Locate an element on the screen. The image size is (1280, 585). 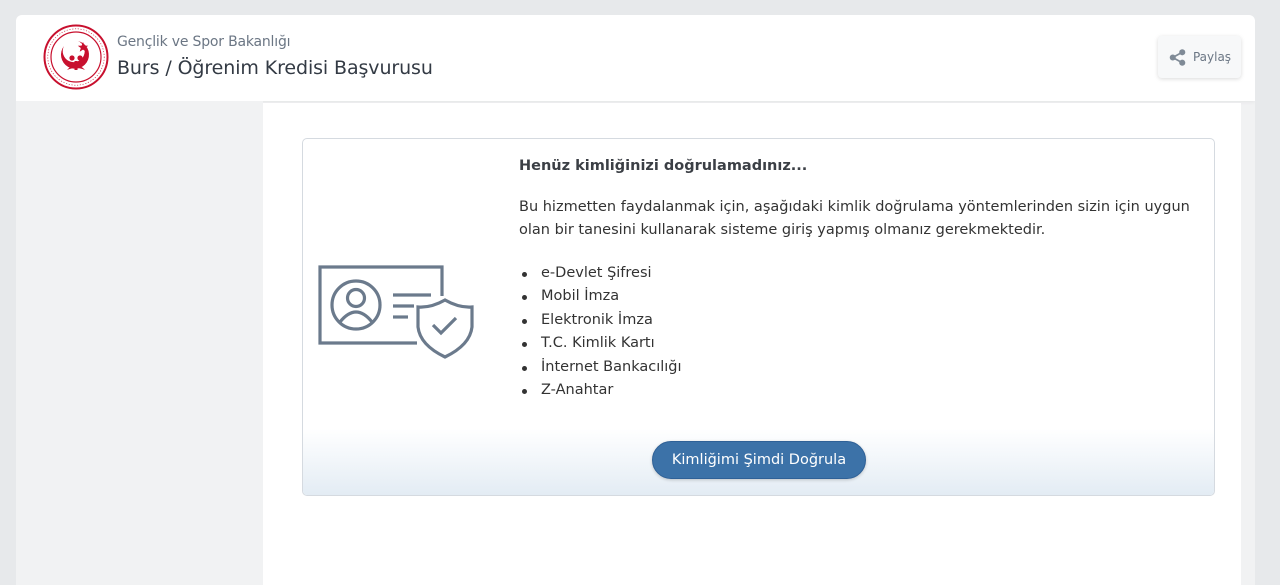
list-item: Elektronik İmza is located at coordinates (600, 320).